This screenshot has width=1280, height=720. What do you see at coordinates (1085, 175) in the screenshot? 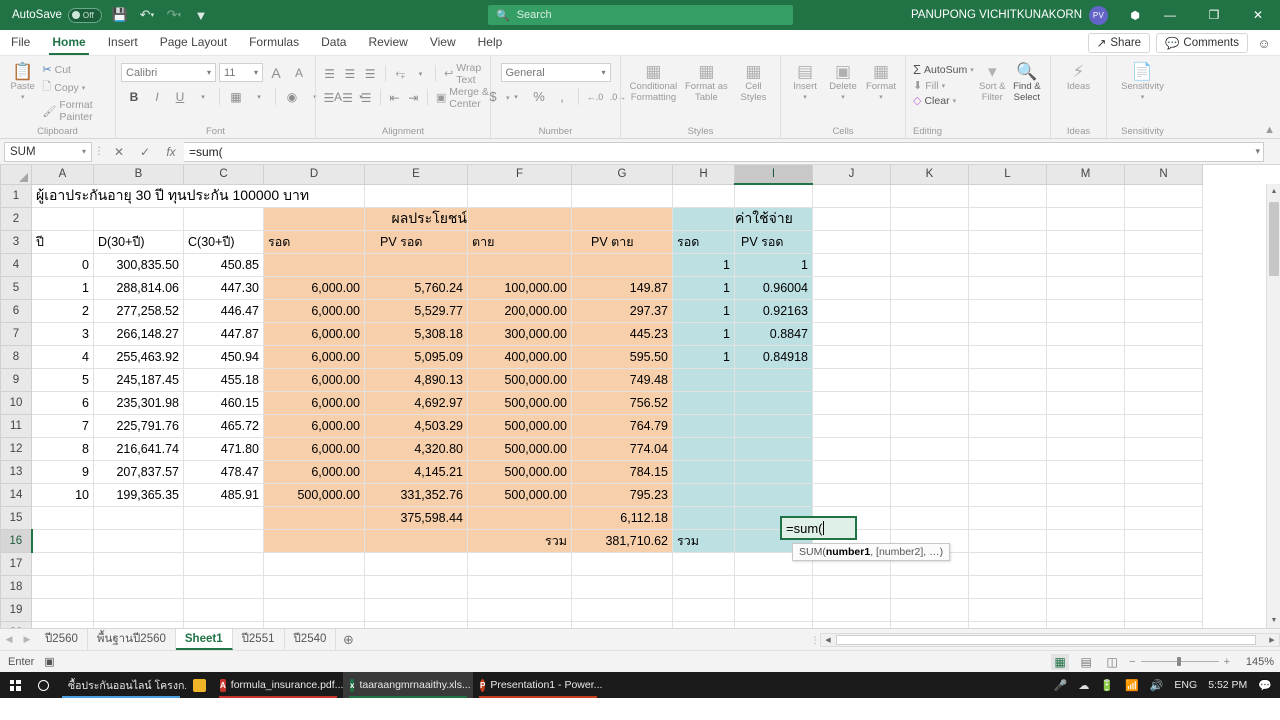
I see `column-header-m: M` at bounding box center [1085, 175].